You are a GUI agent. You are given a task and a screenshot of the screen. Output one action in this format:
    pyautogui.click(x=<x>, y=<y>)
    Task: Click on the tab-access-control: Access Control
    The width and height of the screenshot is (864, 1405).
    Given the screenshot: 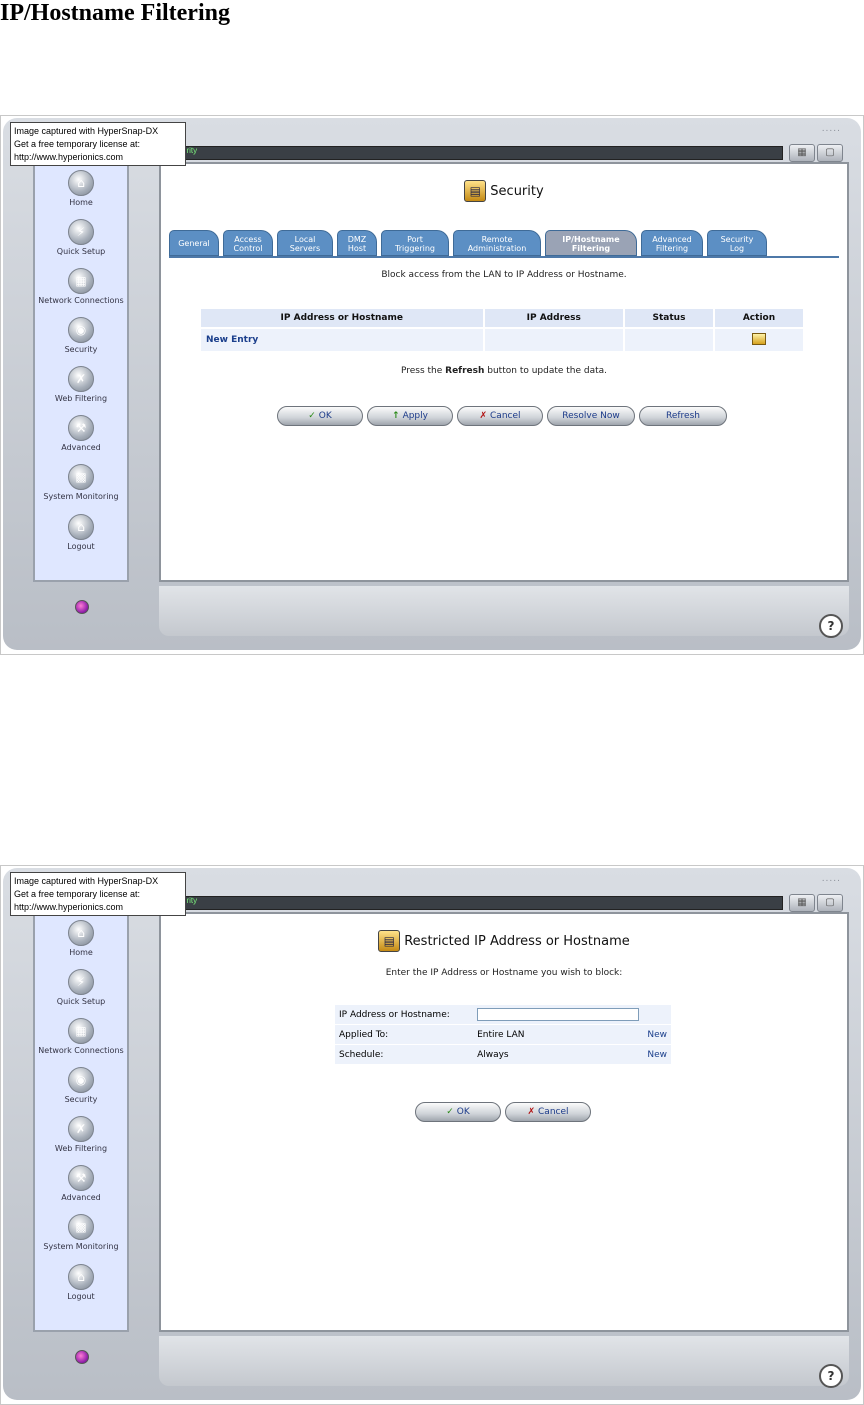 What is the action you would take?
    pyautogui.click(x=248, y=243)
    